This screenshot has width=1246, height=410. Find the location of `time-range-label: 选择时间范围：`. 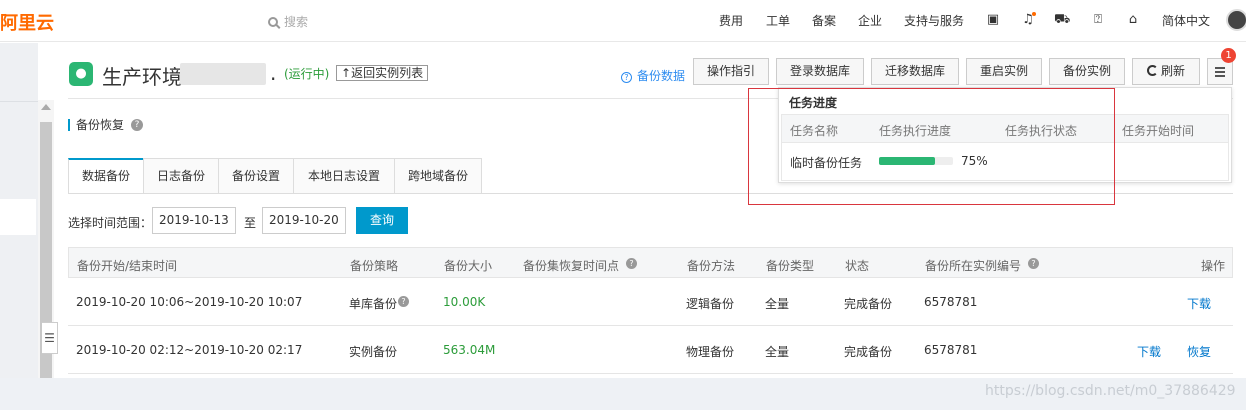

time-range-label: 选择时间范围： is located at coordinates (110, 223).